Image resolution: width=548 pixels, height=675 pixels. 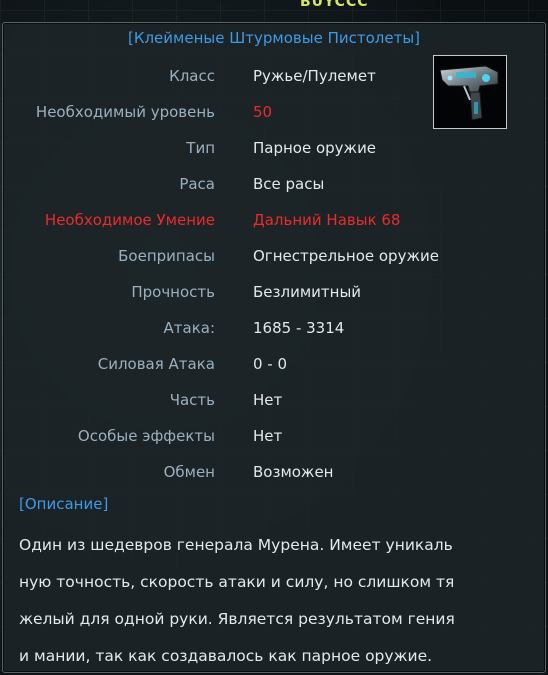 I want to click on stat-row: Часть Нет, so click(x=263, y=400).